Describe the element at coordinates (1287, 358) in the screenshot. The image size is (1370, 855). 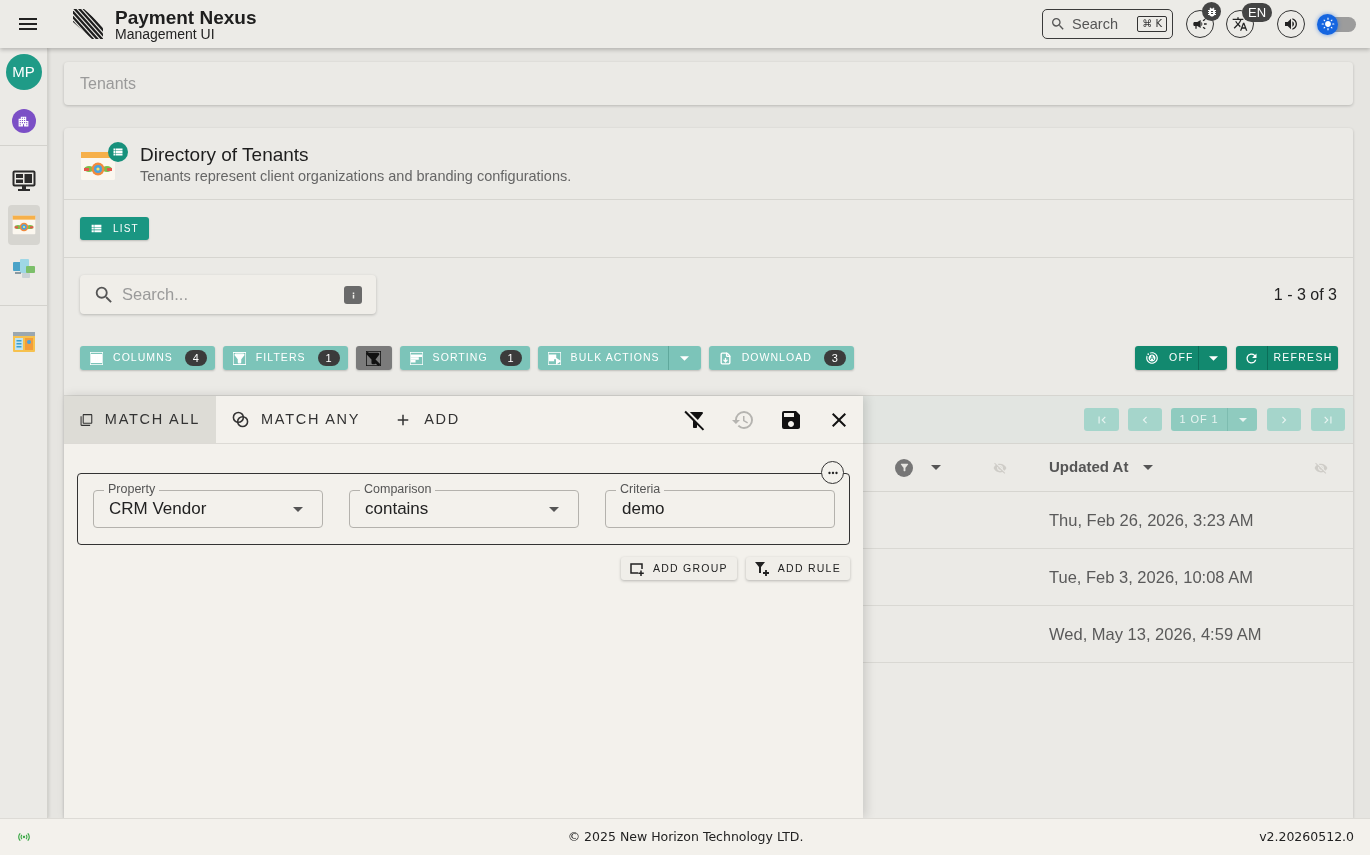
I see `refresh-button: REFRESH` at that location.